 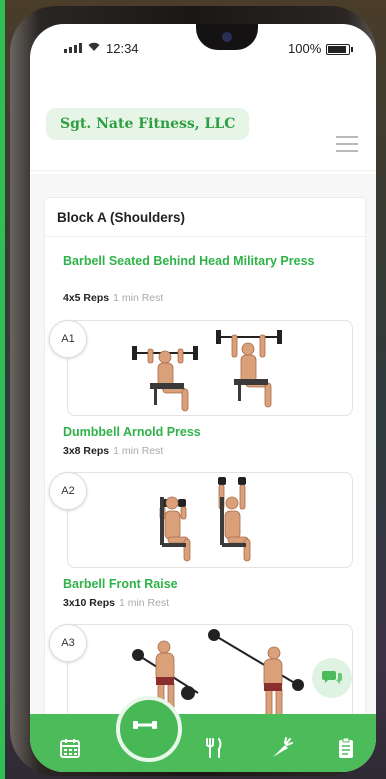 What do you see at coordinates (68, 339) in the screenshot?
I see `exercise-code-badge: A1` at bounding box center [68, 339].